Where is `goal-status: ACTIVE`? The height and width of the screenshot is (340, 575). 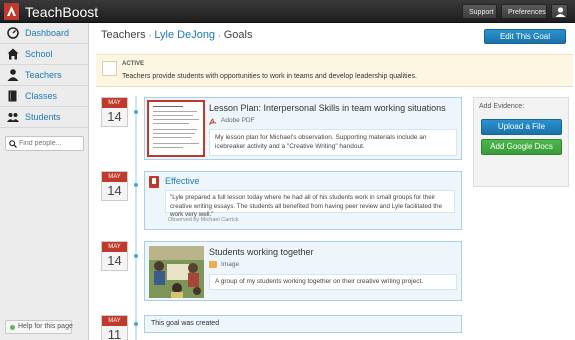 goal-status: ACTIVE is located at coordinates (133, 64).